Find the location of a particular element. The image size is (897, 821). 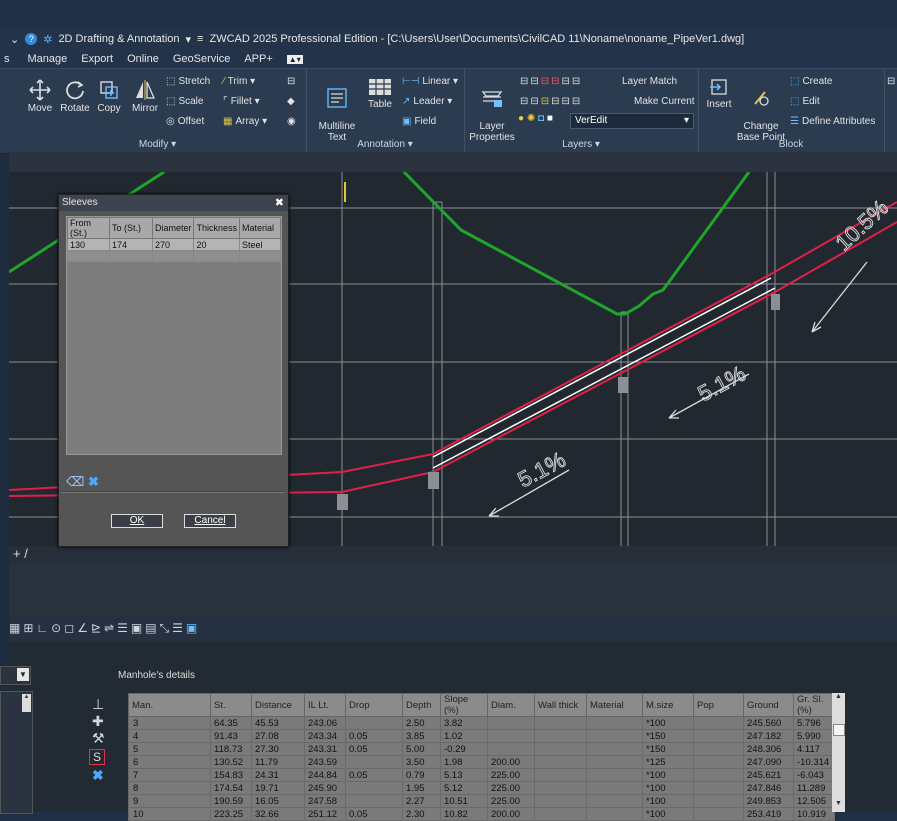

cell: 243.31 is located at coordinates (325, 749).